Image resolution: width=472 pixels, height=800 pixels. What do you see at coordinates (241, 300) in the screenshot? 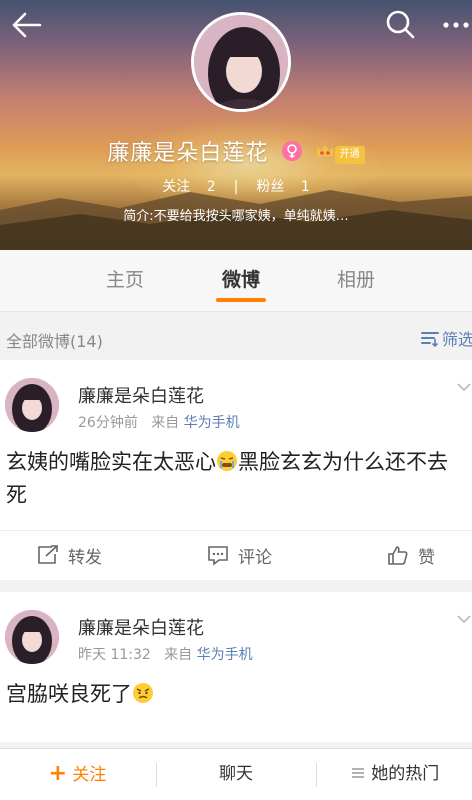
I see `active-tab-indicator` at bounding box center [241, 300].